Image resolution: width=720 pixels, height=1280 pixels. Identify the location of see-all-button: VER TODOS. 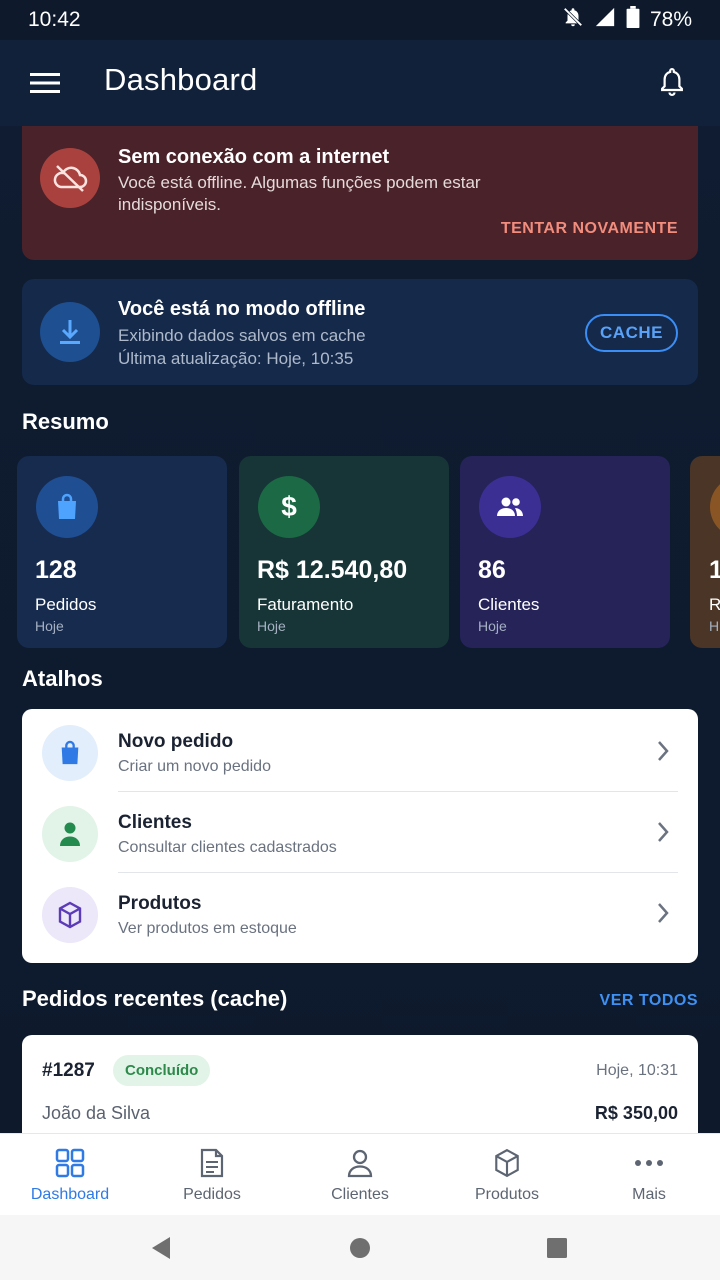
(649, 1001).